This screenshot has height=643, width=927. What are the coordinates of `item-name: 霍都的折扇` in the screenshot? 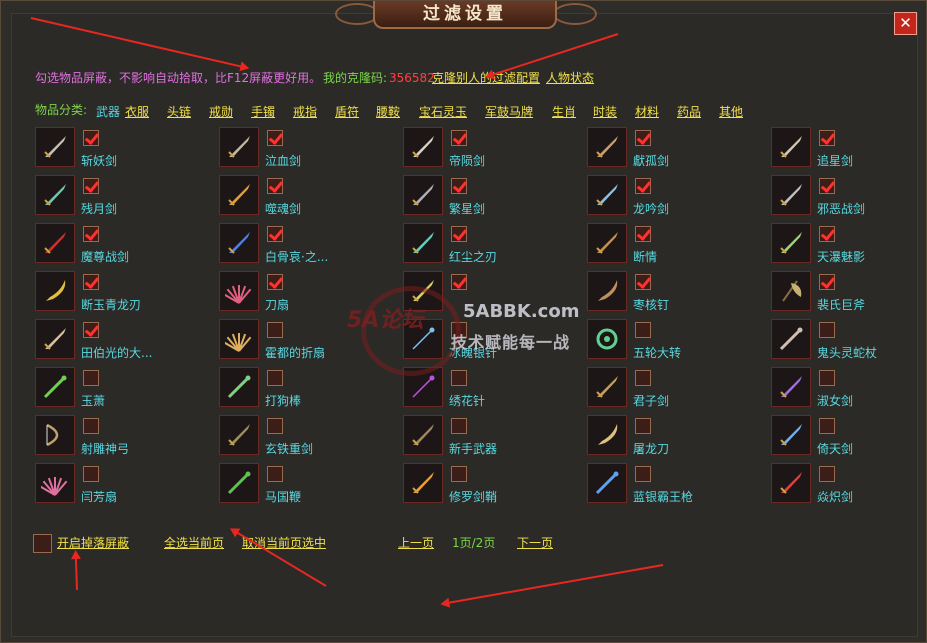 It's located at (295, 353).